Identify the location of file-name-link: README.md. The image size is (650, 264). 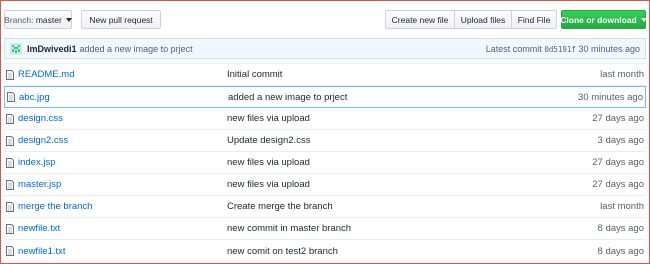
(120, 74).